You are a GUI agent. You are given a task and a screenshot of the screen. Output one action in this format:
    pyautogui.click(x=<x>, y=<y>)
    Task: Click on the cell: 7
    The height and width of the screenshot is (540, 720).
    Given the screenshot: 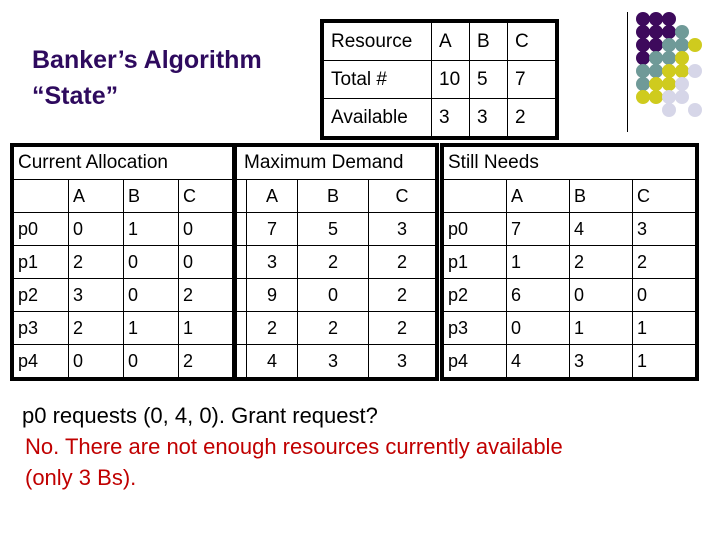 What is the action you would take?
    pyautogui.click(x=538, y=229)
    